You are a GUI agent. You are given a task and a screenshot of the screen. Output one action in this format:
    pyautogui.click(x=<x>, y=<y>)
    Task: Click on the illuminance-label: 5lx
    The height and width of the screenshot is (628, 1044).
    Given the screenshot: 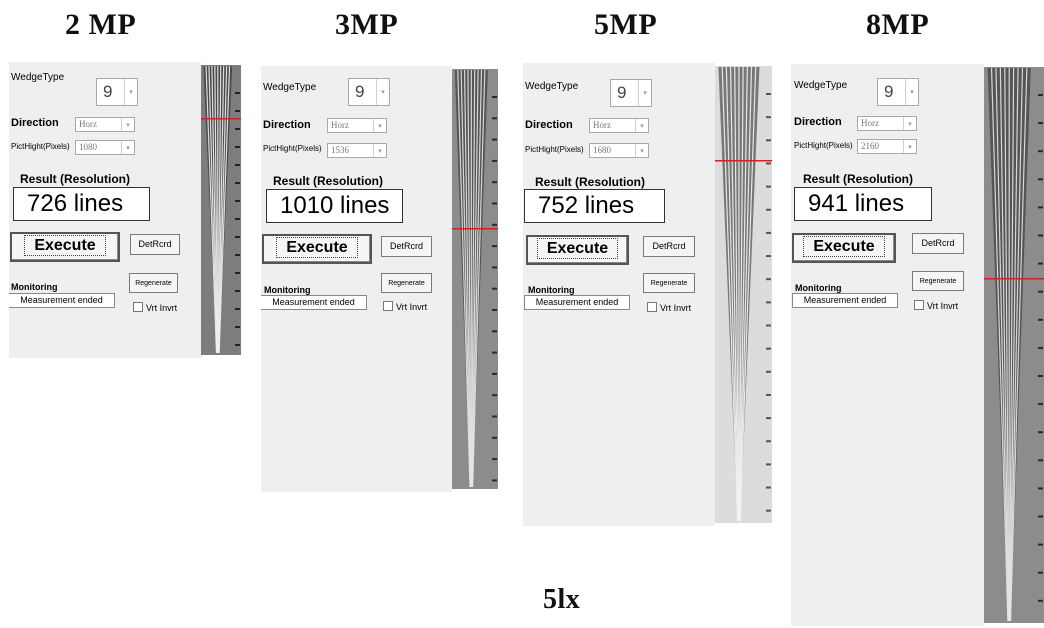 What is the action you would take?
    pyautogui.click(x=562, y=599)
    